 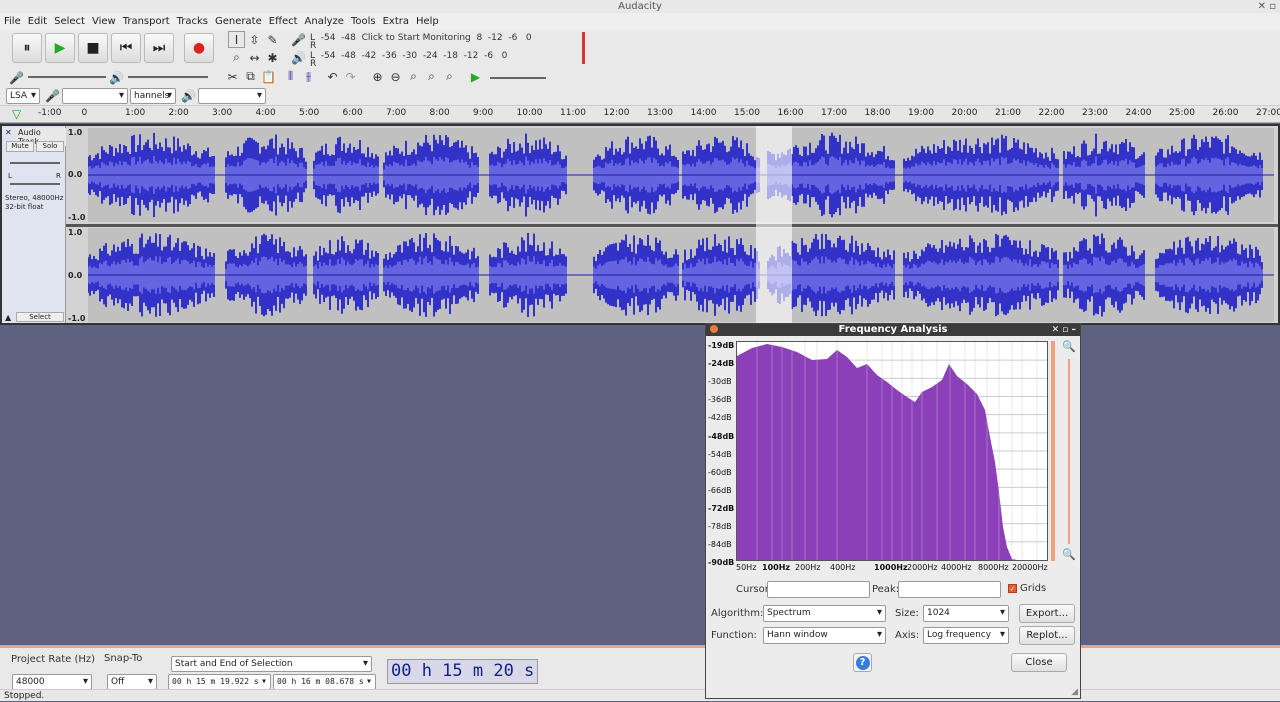 What do you see at coordinates (949, 589) in the screenshot?
I see `peak-field` at bounding box center [949, 589].